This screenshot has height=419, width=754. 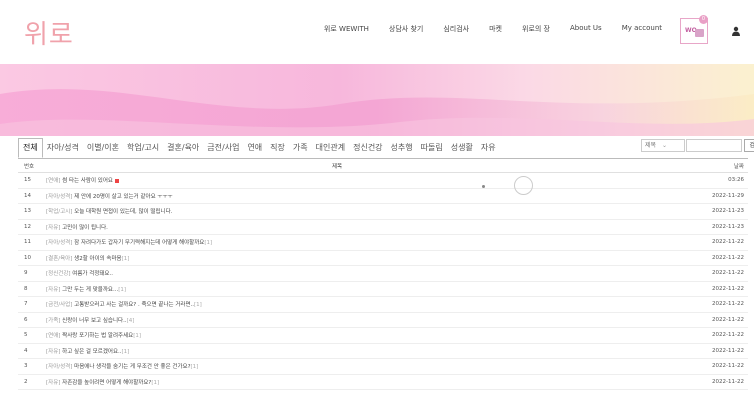 What do you see at coordinates (27, 242) in the screenshot?
I see `row-number: 11` at bounding box center [27, 242].